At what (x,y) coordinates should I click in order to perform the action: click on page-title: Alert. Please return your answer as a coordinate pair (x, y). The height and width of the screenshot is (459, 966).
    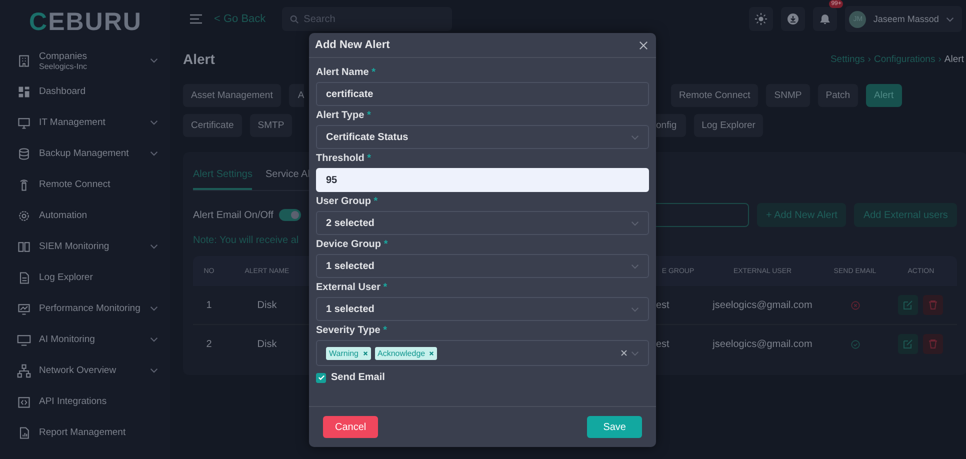
    Looking at the image, I should click on (199, 59).